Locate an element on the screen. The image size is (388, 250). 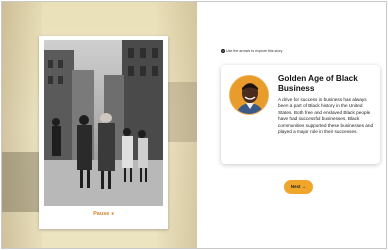
info-icon: i is located at coordinates (223, 51).